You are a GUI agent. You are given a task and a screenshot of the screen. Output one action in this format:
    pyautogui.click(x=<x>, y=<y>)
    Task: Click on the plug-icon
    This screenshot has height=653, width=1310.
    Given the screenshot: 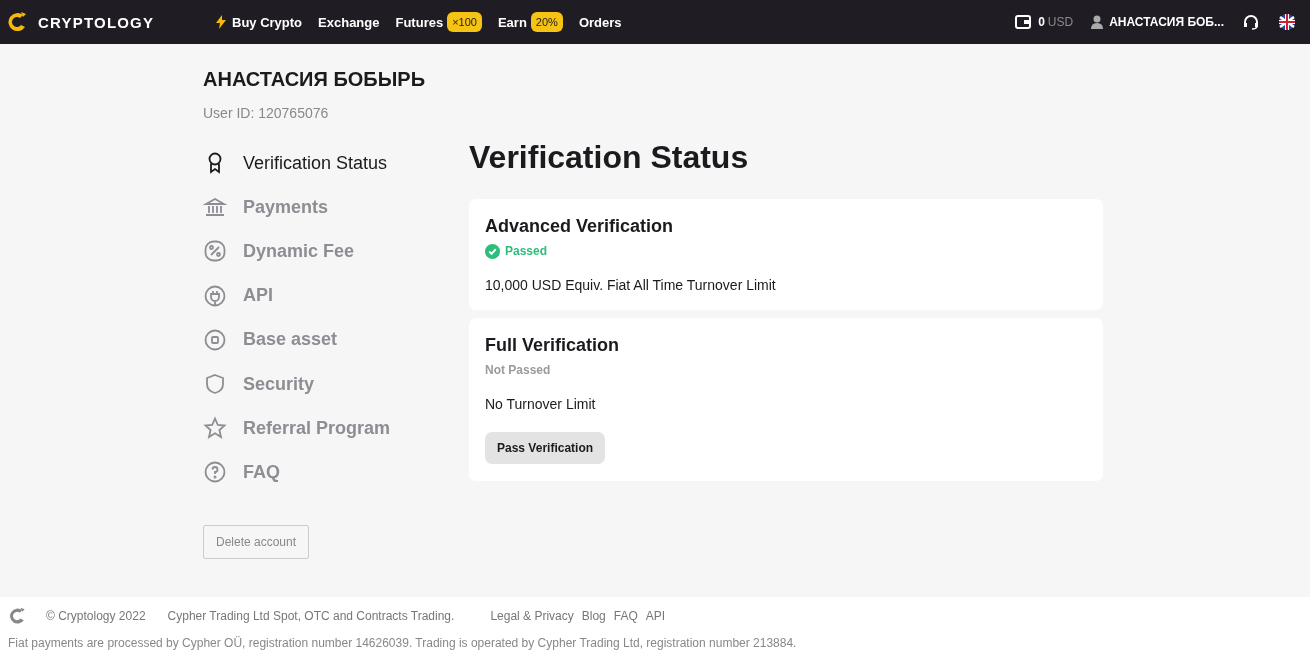 What is the action you would take?
    pyautogui.click(x=215, y=295)
    